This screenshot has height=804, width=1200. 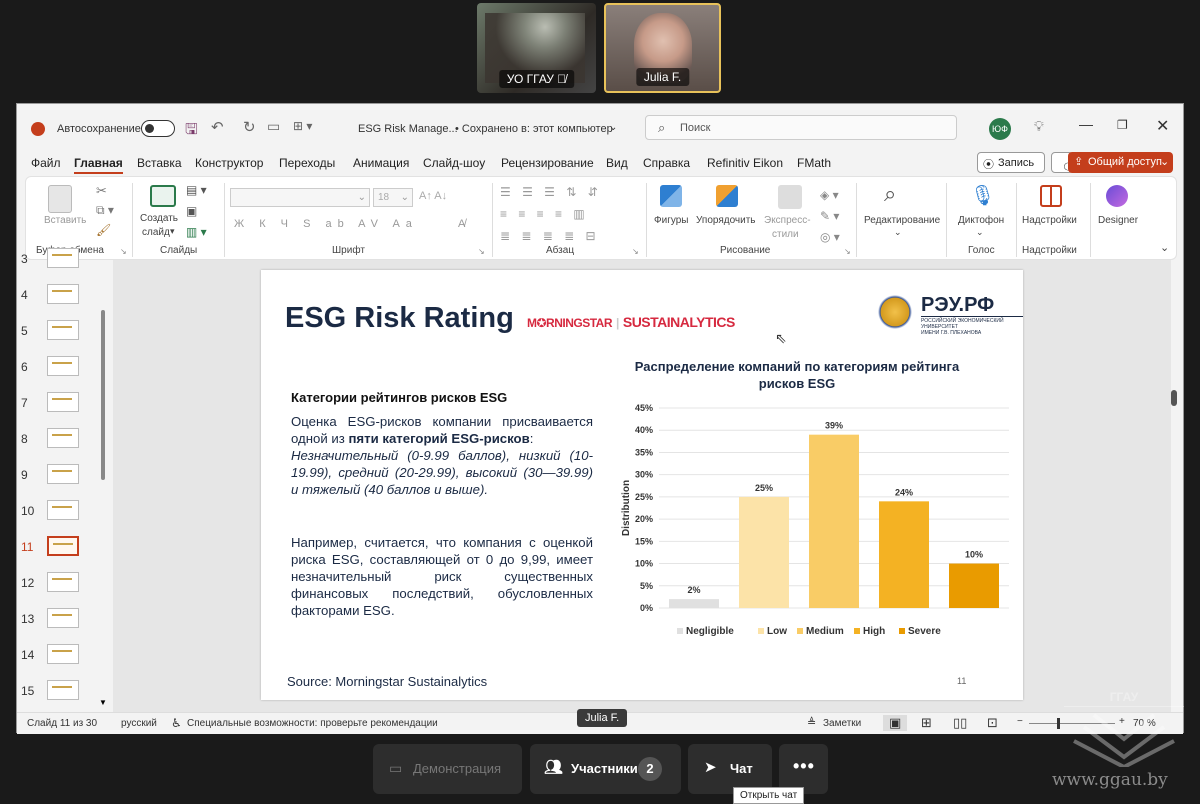 I want to click on shapes-icon, so click(x=671, y=196).